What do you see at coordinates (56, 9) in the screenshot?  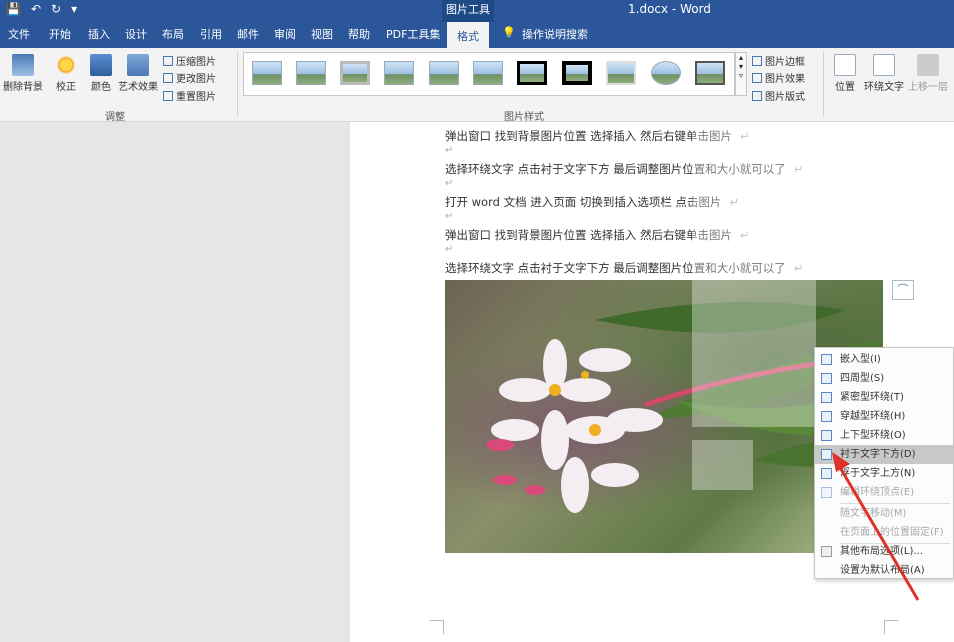 I see `redo-icon: ↻` at bounding box center [56, 9].